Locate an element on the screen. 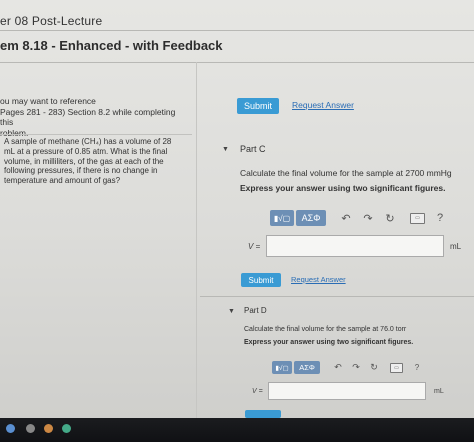 The width and height of the screenshot is (474, 442). part-b-submit-button: Submit is located at coordinates (258, 106).